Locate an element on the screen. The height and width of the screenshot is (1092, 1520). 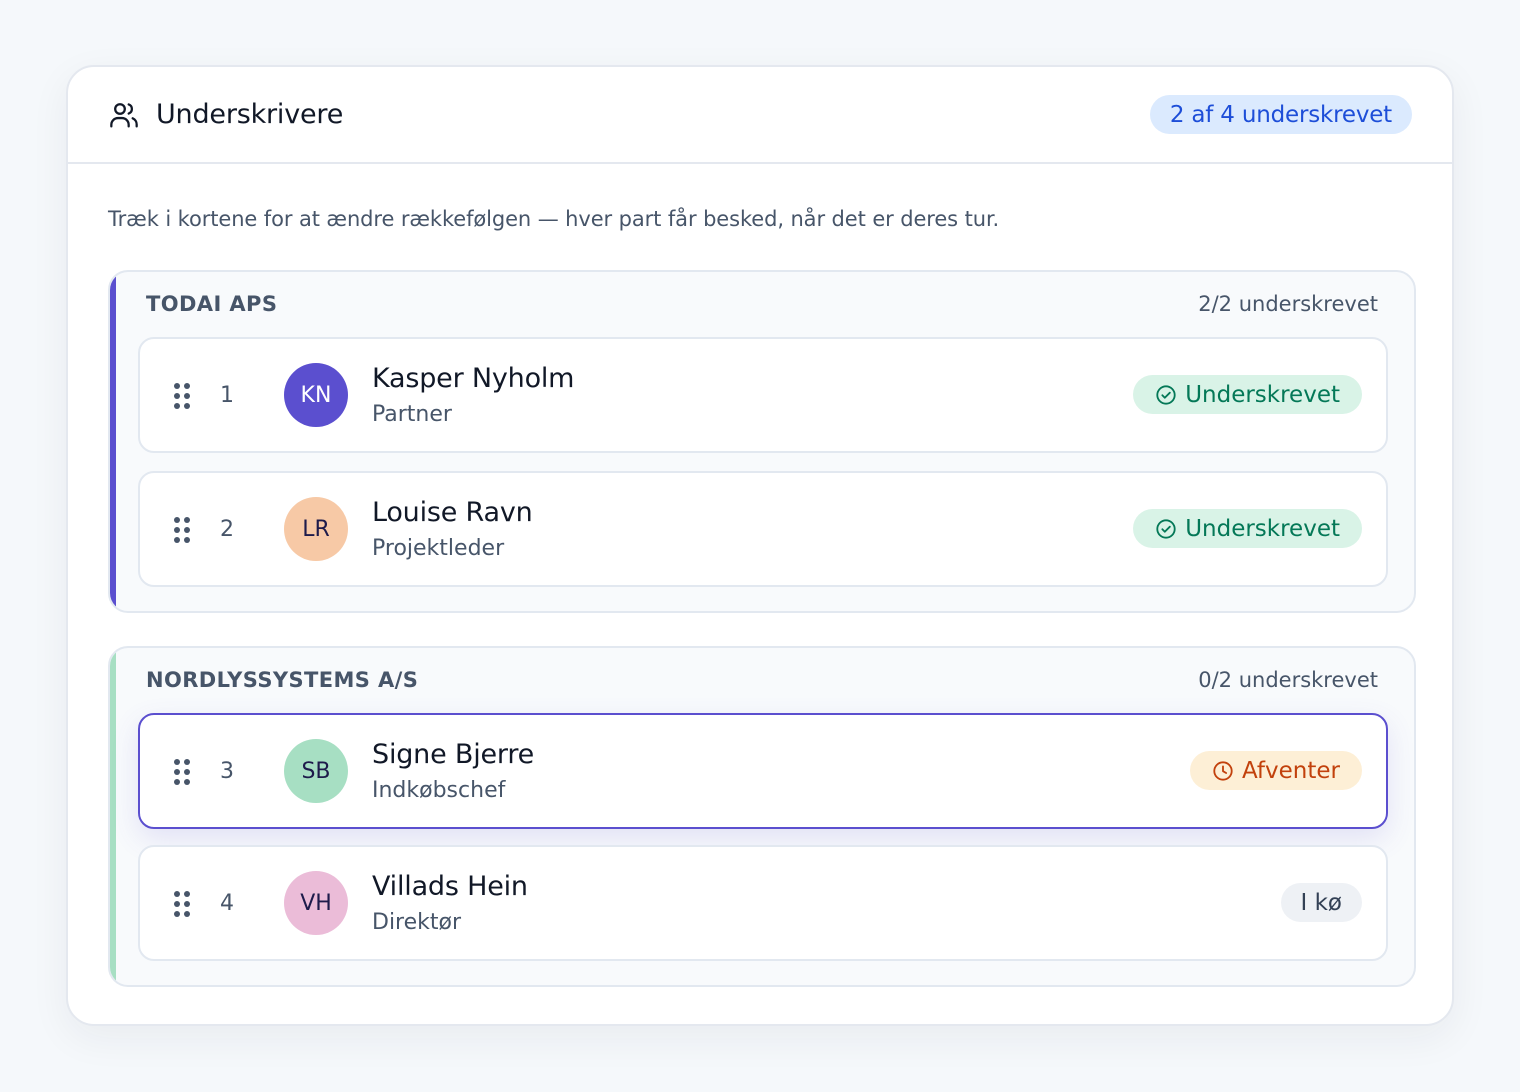
signer-info: Louise Ravn Projektleder is located at coordinates (452, 530).